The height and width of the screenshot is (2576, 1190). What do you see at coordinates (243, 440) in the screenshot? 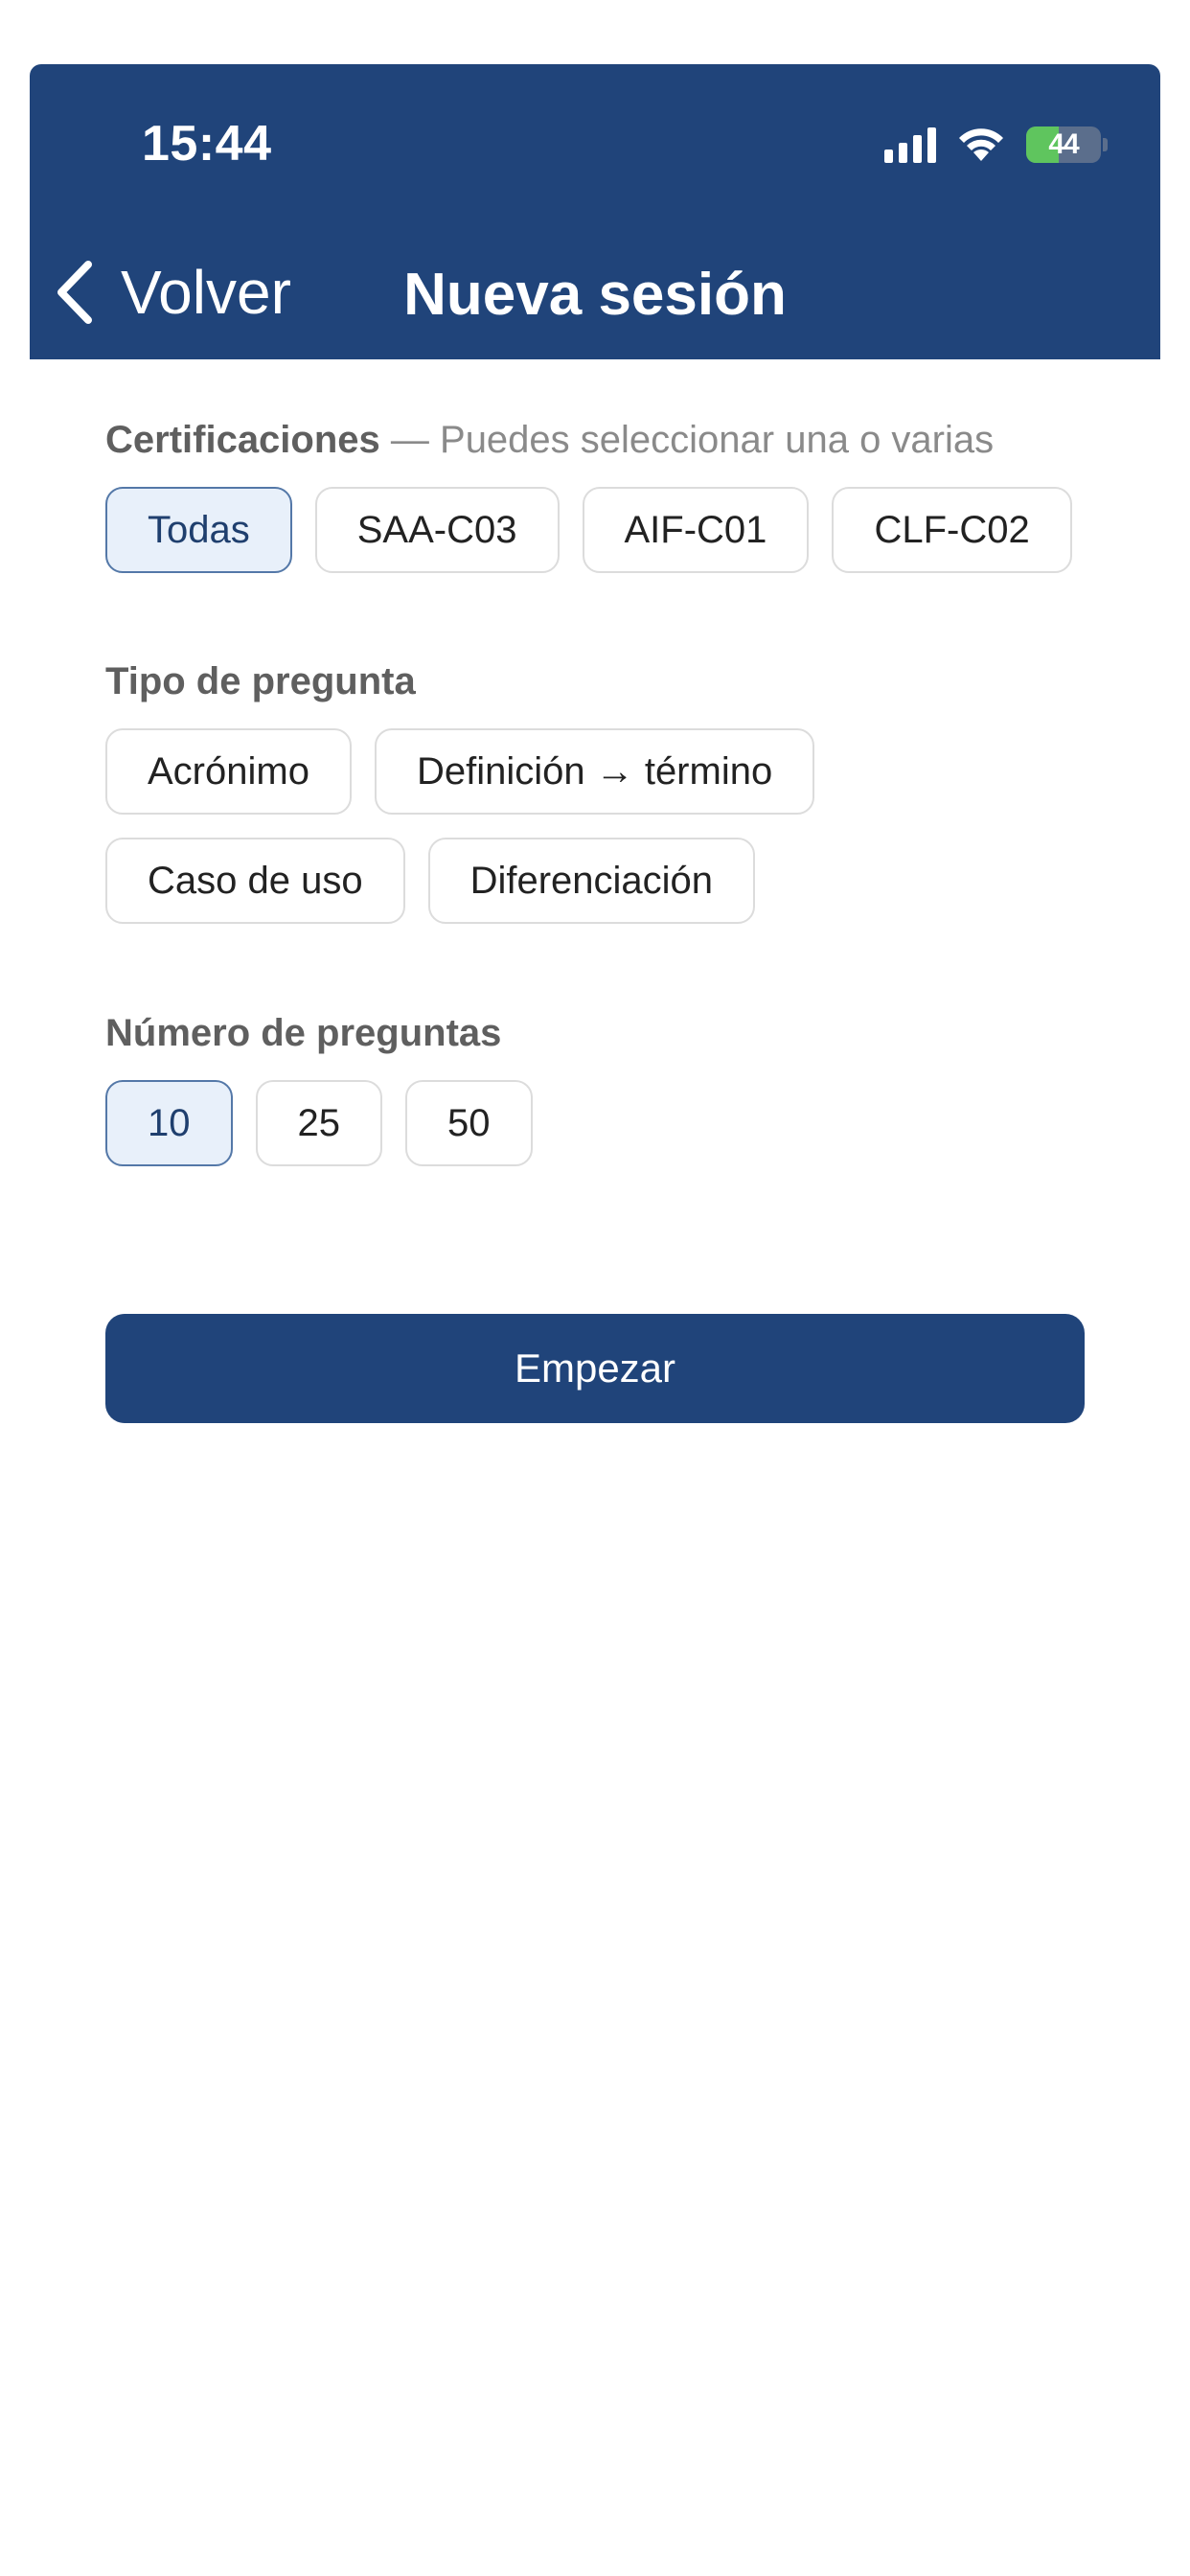
I see `certifications-title: Certificaciones` at bounding box center [243, 440].